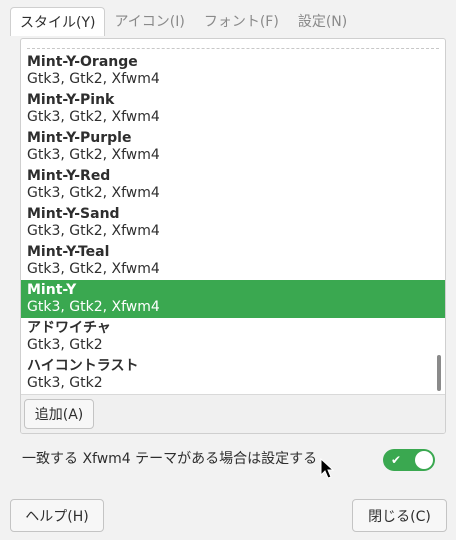 This screenshot has height=540, width=456. I want to click on theme-row: Mint-Y-Purple Gtk3, Gtk2, Xfwm4, so click(233, 147).